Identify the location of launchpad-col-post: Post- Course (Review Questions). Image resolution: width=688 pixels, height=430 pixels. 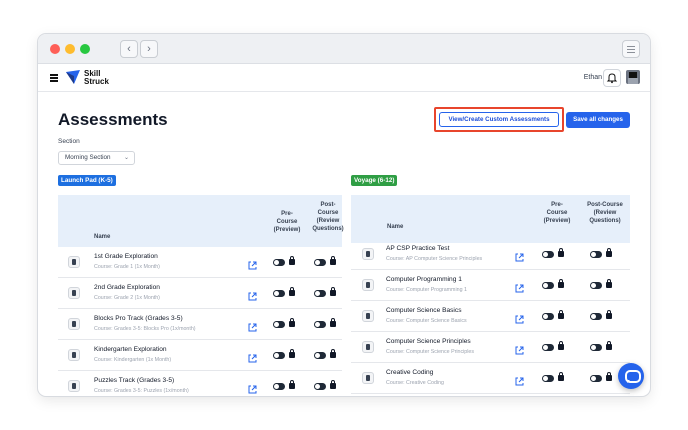
(328, 217).